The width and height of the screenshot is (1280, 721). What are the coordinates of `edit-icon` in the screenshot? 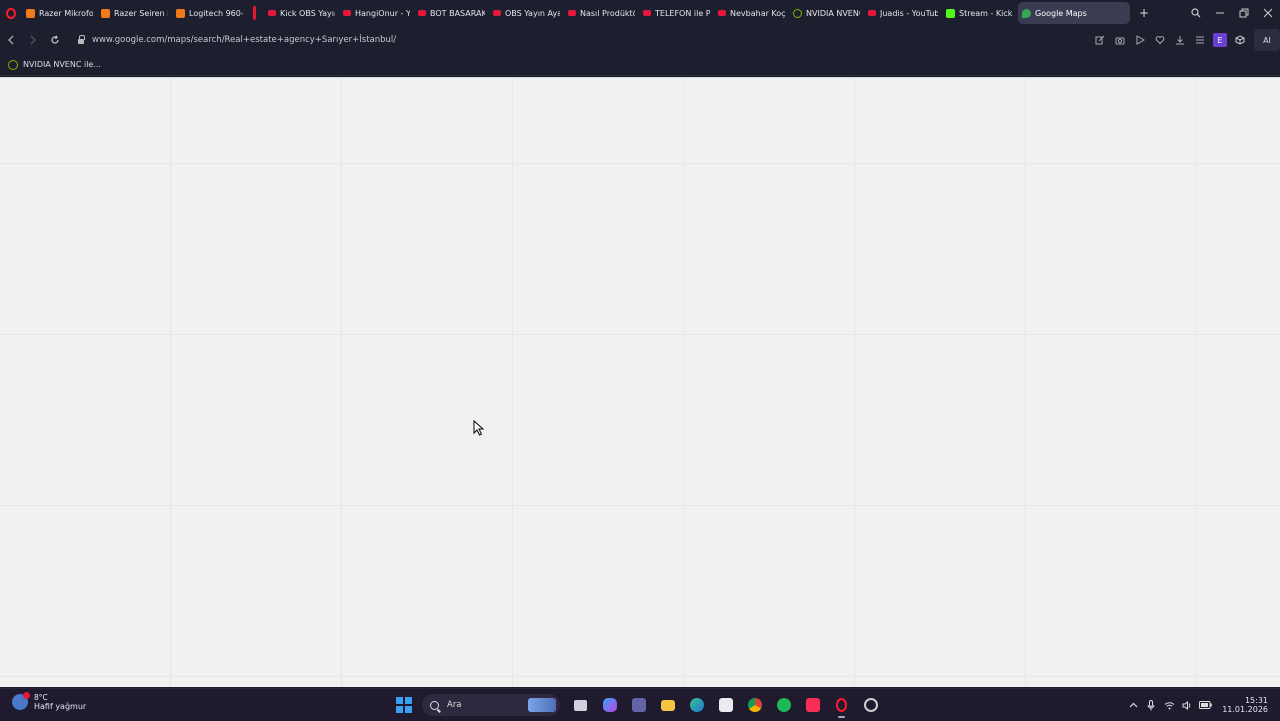 It's located at (1100, 40).